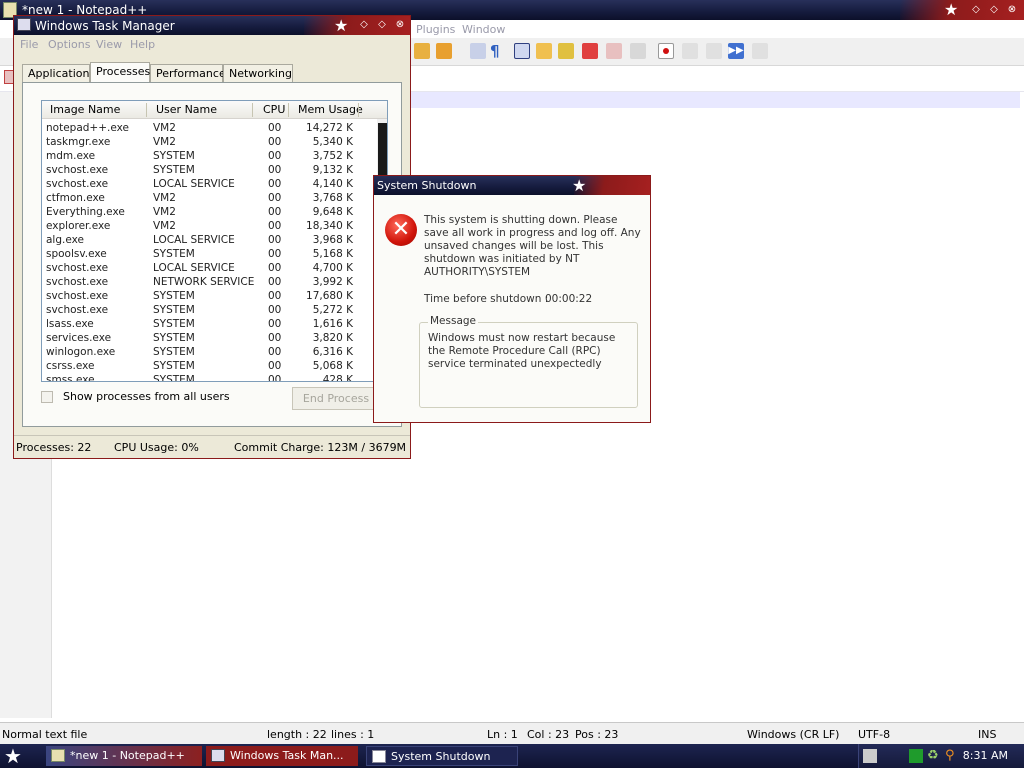 The height and width of the screenshot is (768, 1024). What do you see at coordinates (109, 44) in the screenshot?
I see `menu-view: View` at bounding box center [109, 44].